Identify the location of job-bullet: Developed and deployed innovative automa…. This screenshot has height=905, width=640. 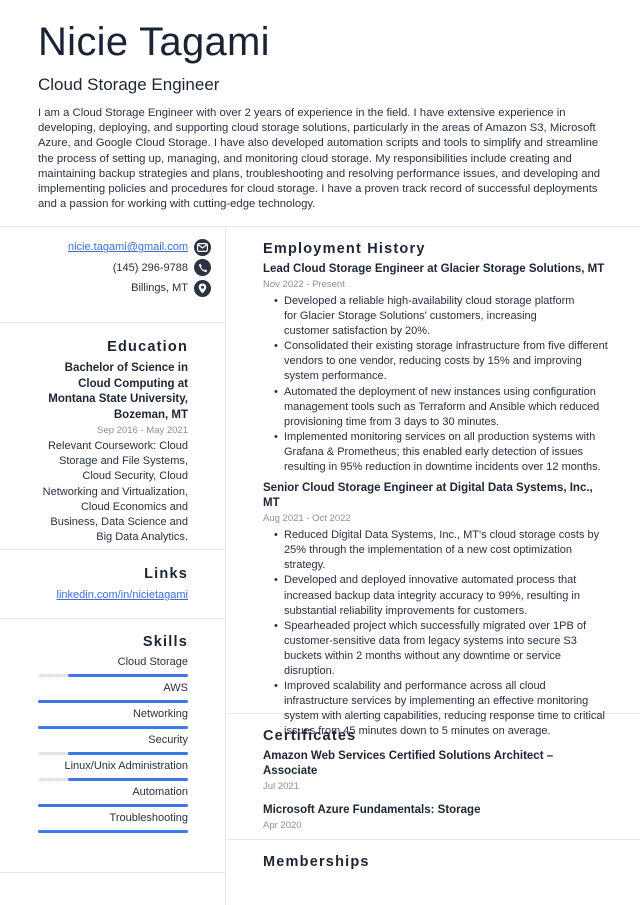
(435, 595).